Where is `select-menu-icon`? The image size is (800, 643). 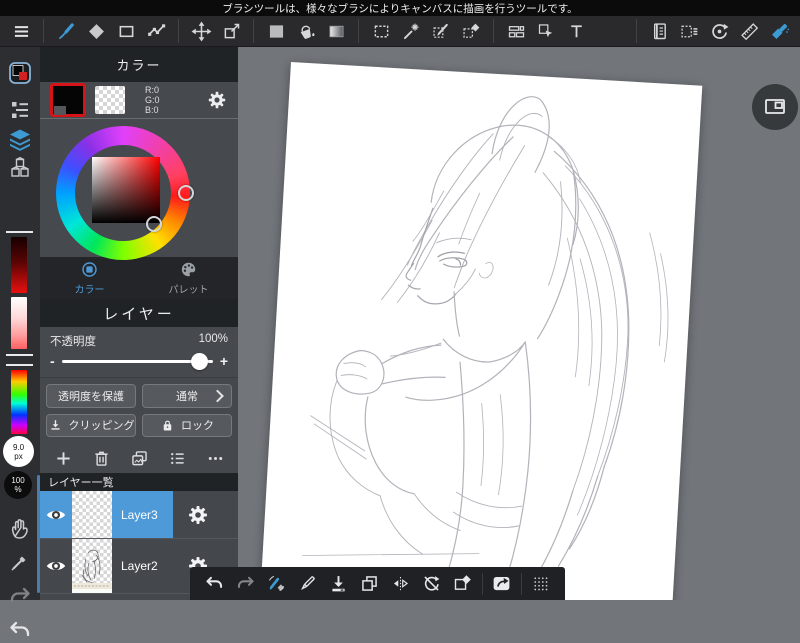 select-menu-icon is located at coordinates (689, 31).